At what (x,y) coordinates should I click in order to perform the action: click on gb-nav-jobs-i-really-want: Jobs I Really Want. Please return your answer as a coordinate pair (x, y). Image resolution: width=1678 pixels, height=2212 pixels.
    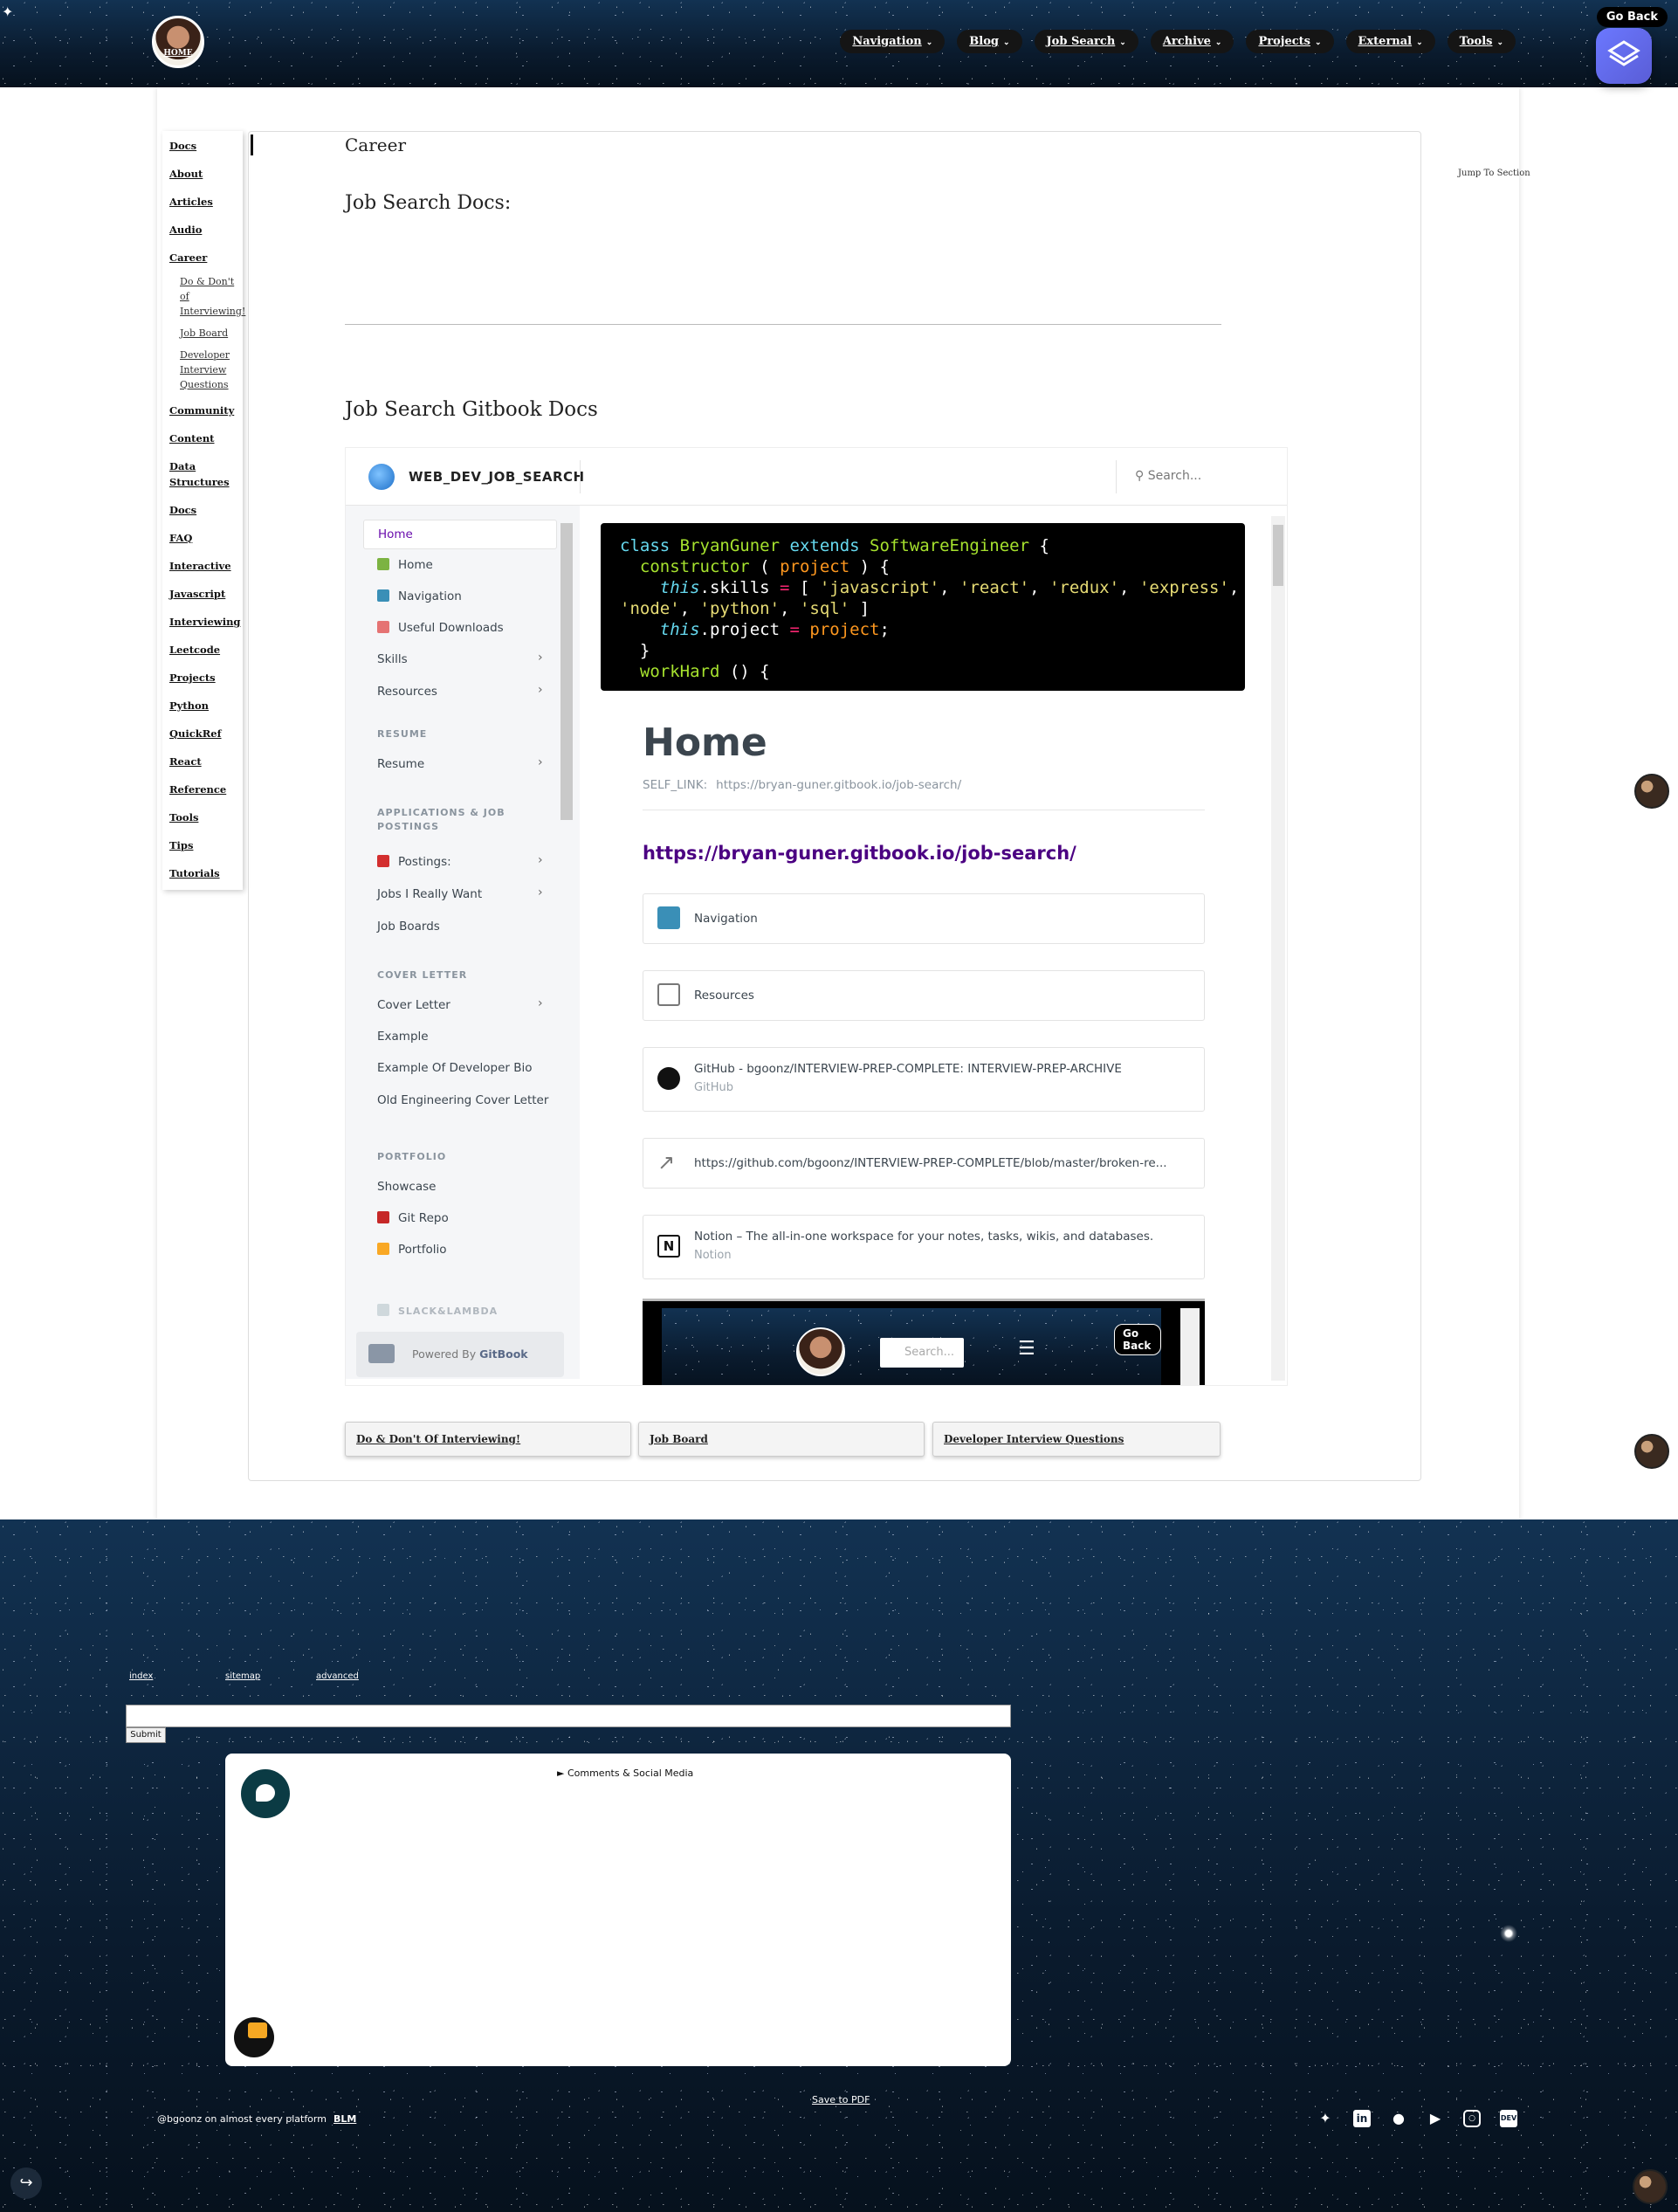
    Looking at the image, I should click on (430, 894).